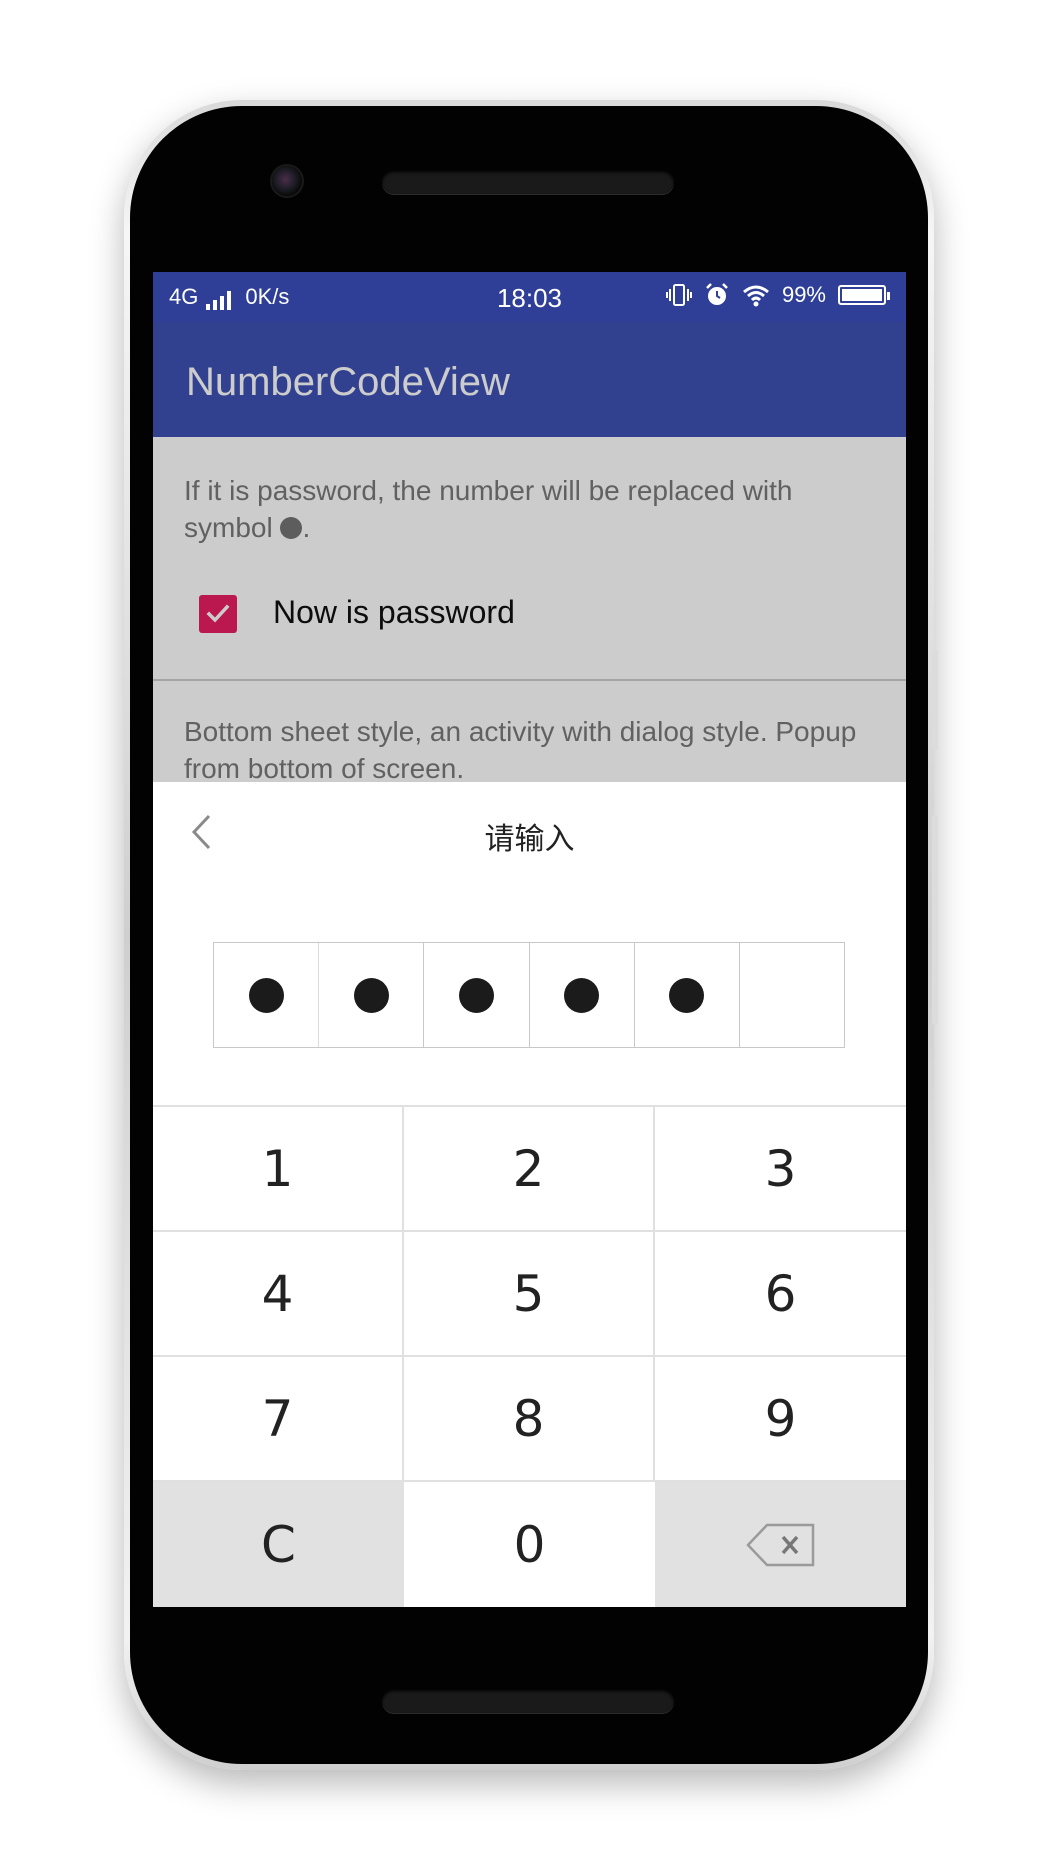 The width and height of the screenshot is (1055, 1875). Describe the element at coordinates (529, 1419) in the screenshot. I see `key-8: 8` at that location.